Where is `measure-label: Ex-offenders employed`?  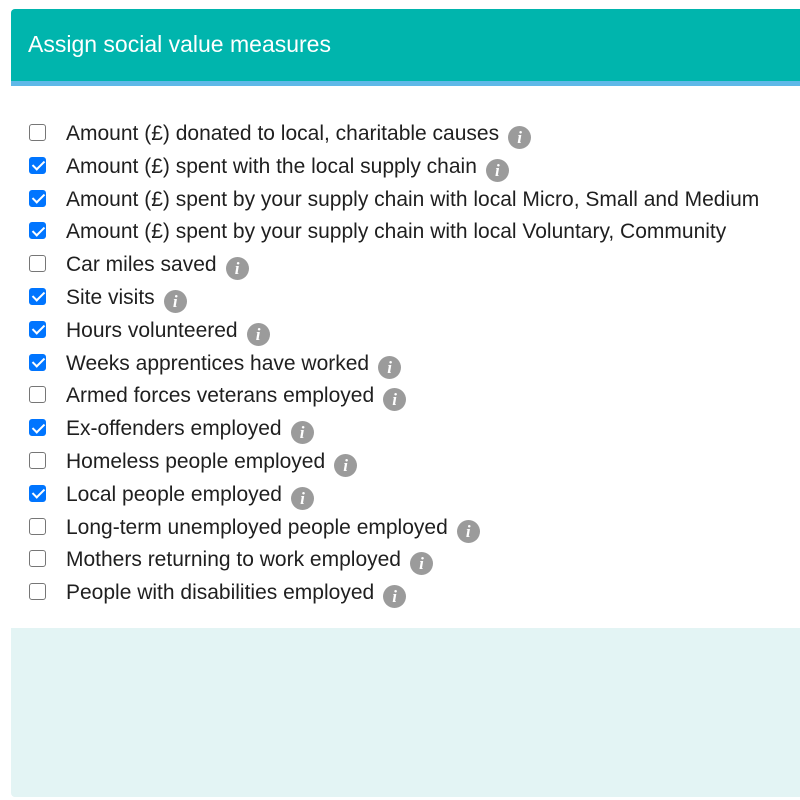 measure-label: Ex-offenders employed is located at coordinates (174, 429).